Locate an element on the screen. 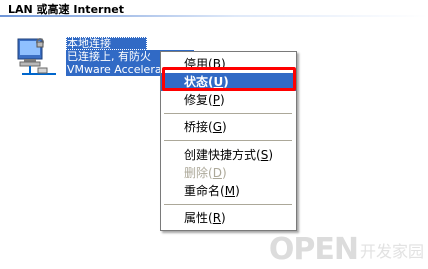 The width and height of the screenshot is (428, 269). menu-item-label: 删除 is located at coordinates (196, 173).